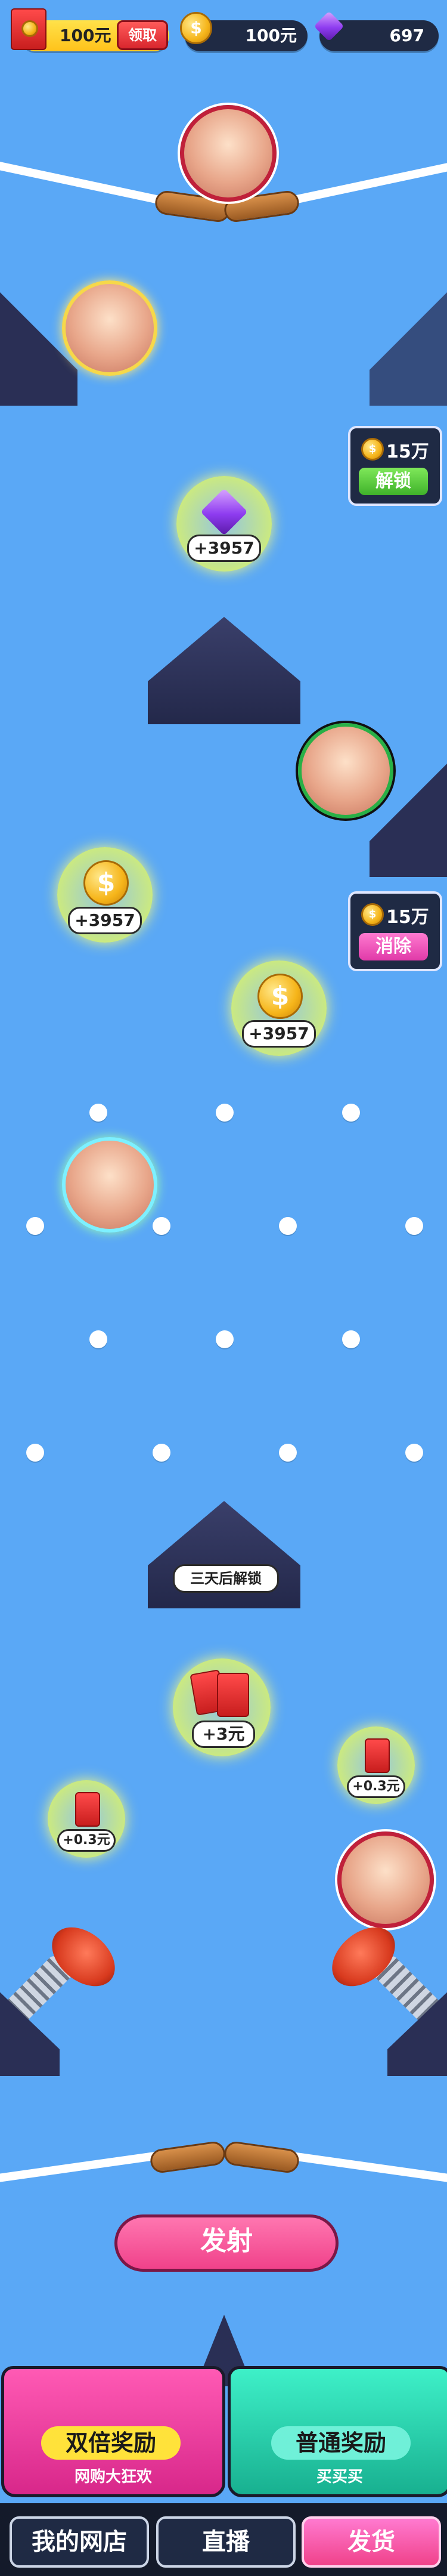 The width and height of the screenshot is (447, 2576). I want to click on cash-amount: 100元, so click(85, 35).